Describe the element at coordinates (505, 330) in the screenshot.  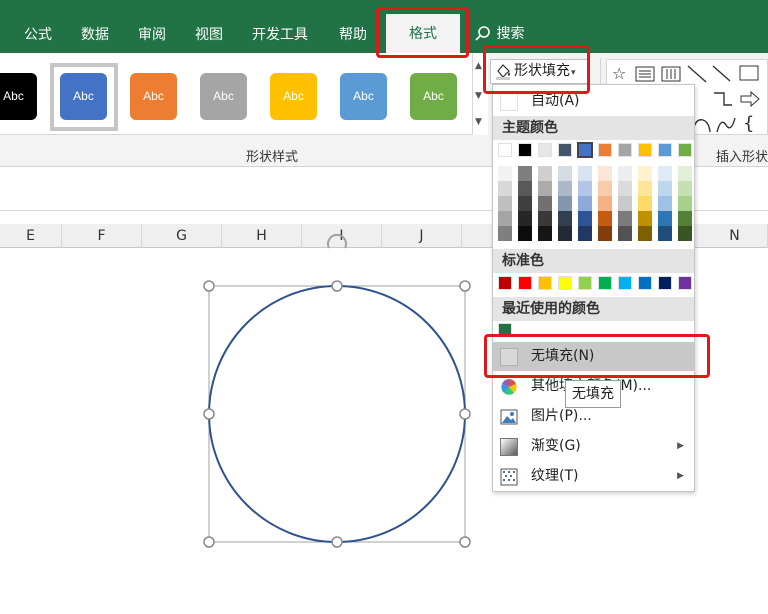
I see `recent-color-swatch` at that location.